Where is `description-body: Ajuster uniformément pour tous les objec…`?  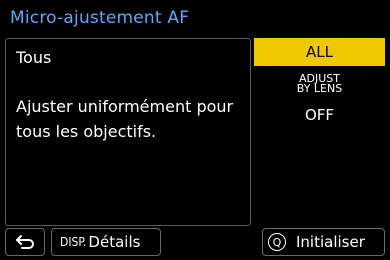
description-body: Ajuster uniformément pour tous les objec… is located at coordinates (125, 119).